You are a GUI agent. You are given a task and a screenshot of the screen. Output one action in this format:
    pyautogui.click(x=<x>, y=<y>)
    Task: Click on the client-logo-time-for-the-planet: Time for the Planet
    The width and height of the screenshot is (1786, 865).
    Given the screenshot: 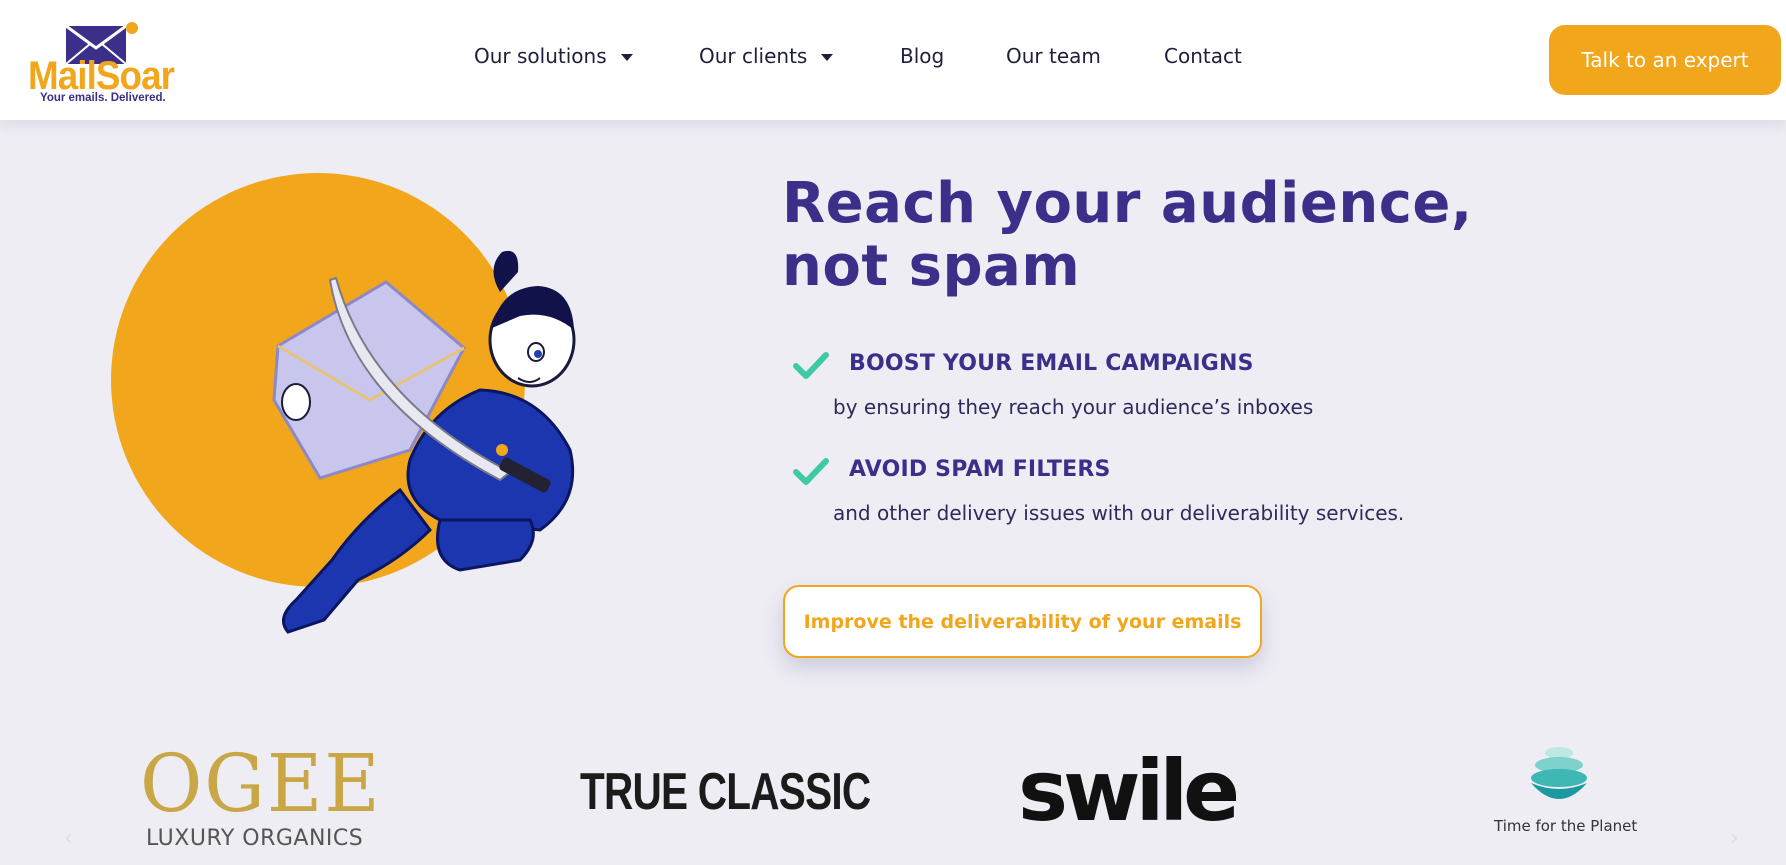 What is the action you would take?
    pyautogui.click(x=1566, y=790)
    